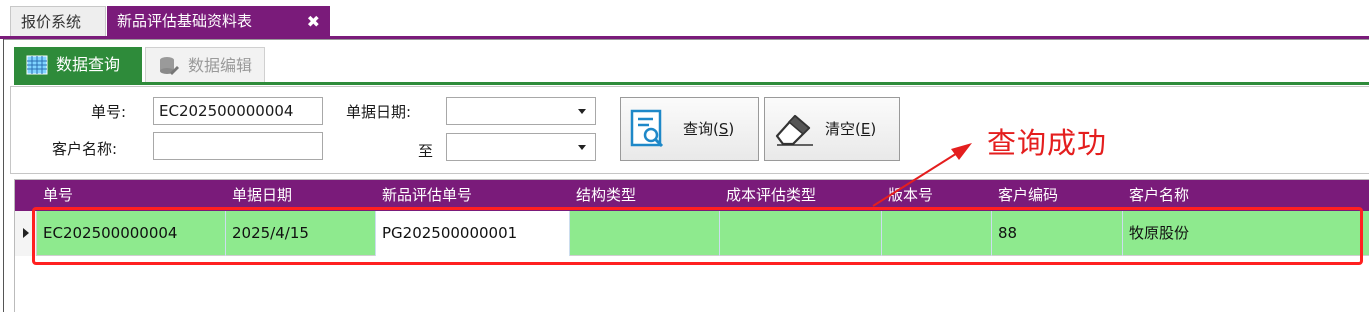 The image size is (1369, 312). What do you see at coordinates (26, 195) in the screenshot?
I see `row-indicator-header` at bounding box center [26, 195].